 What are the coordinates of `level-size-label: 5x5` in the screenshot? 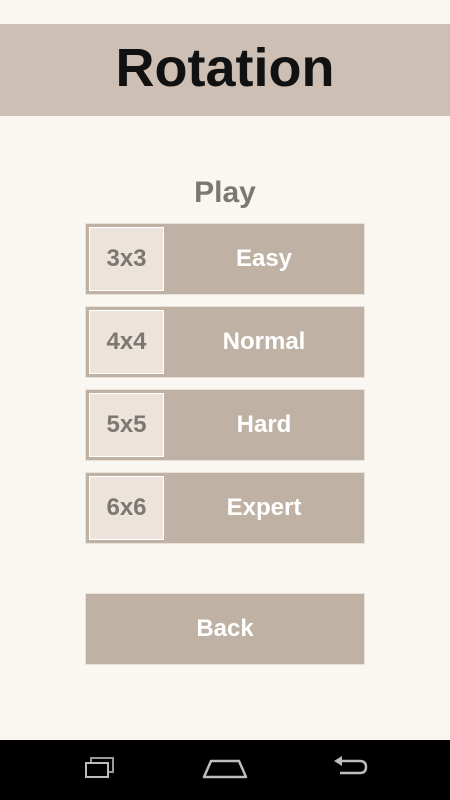 It's located at (126, 425).